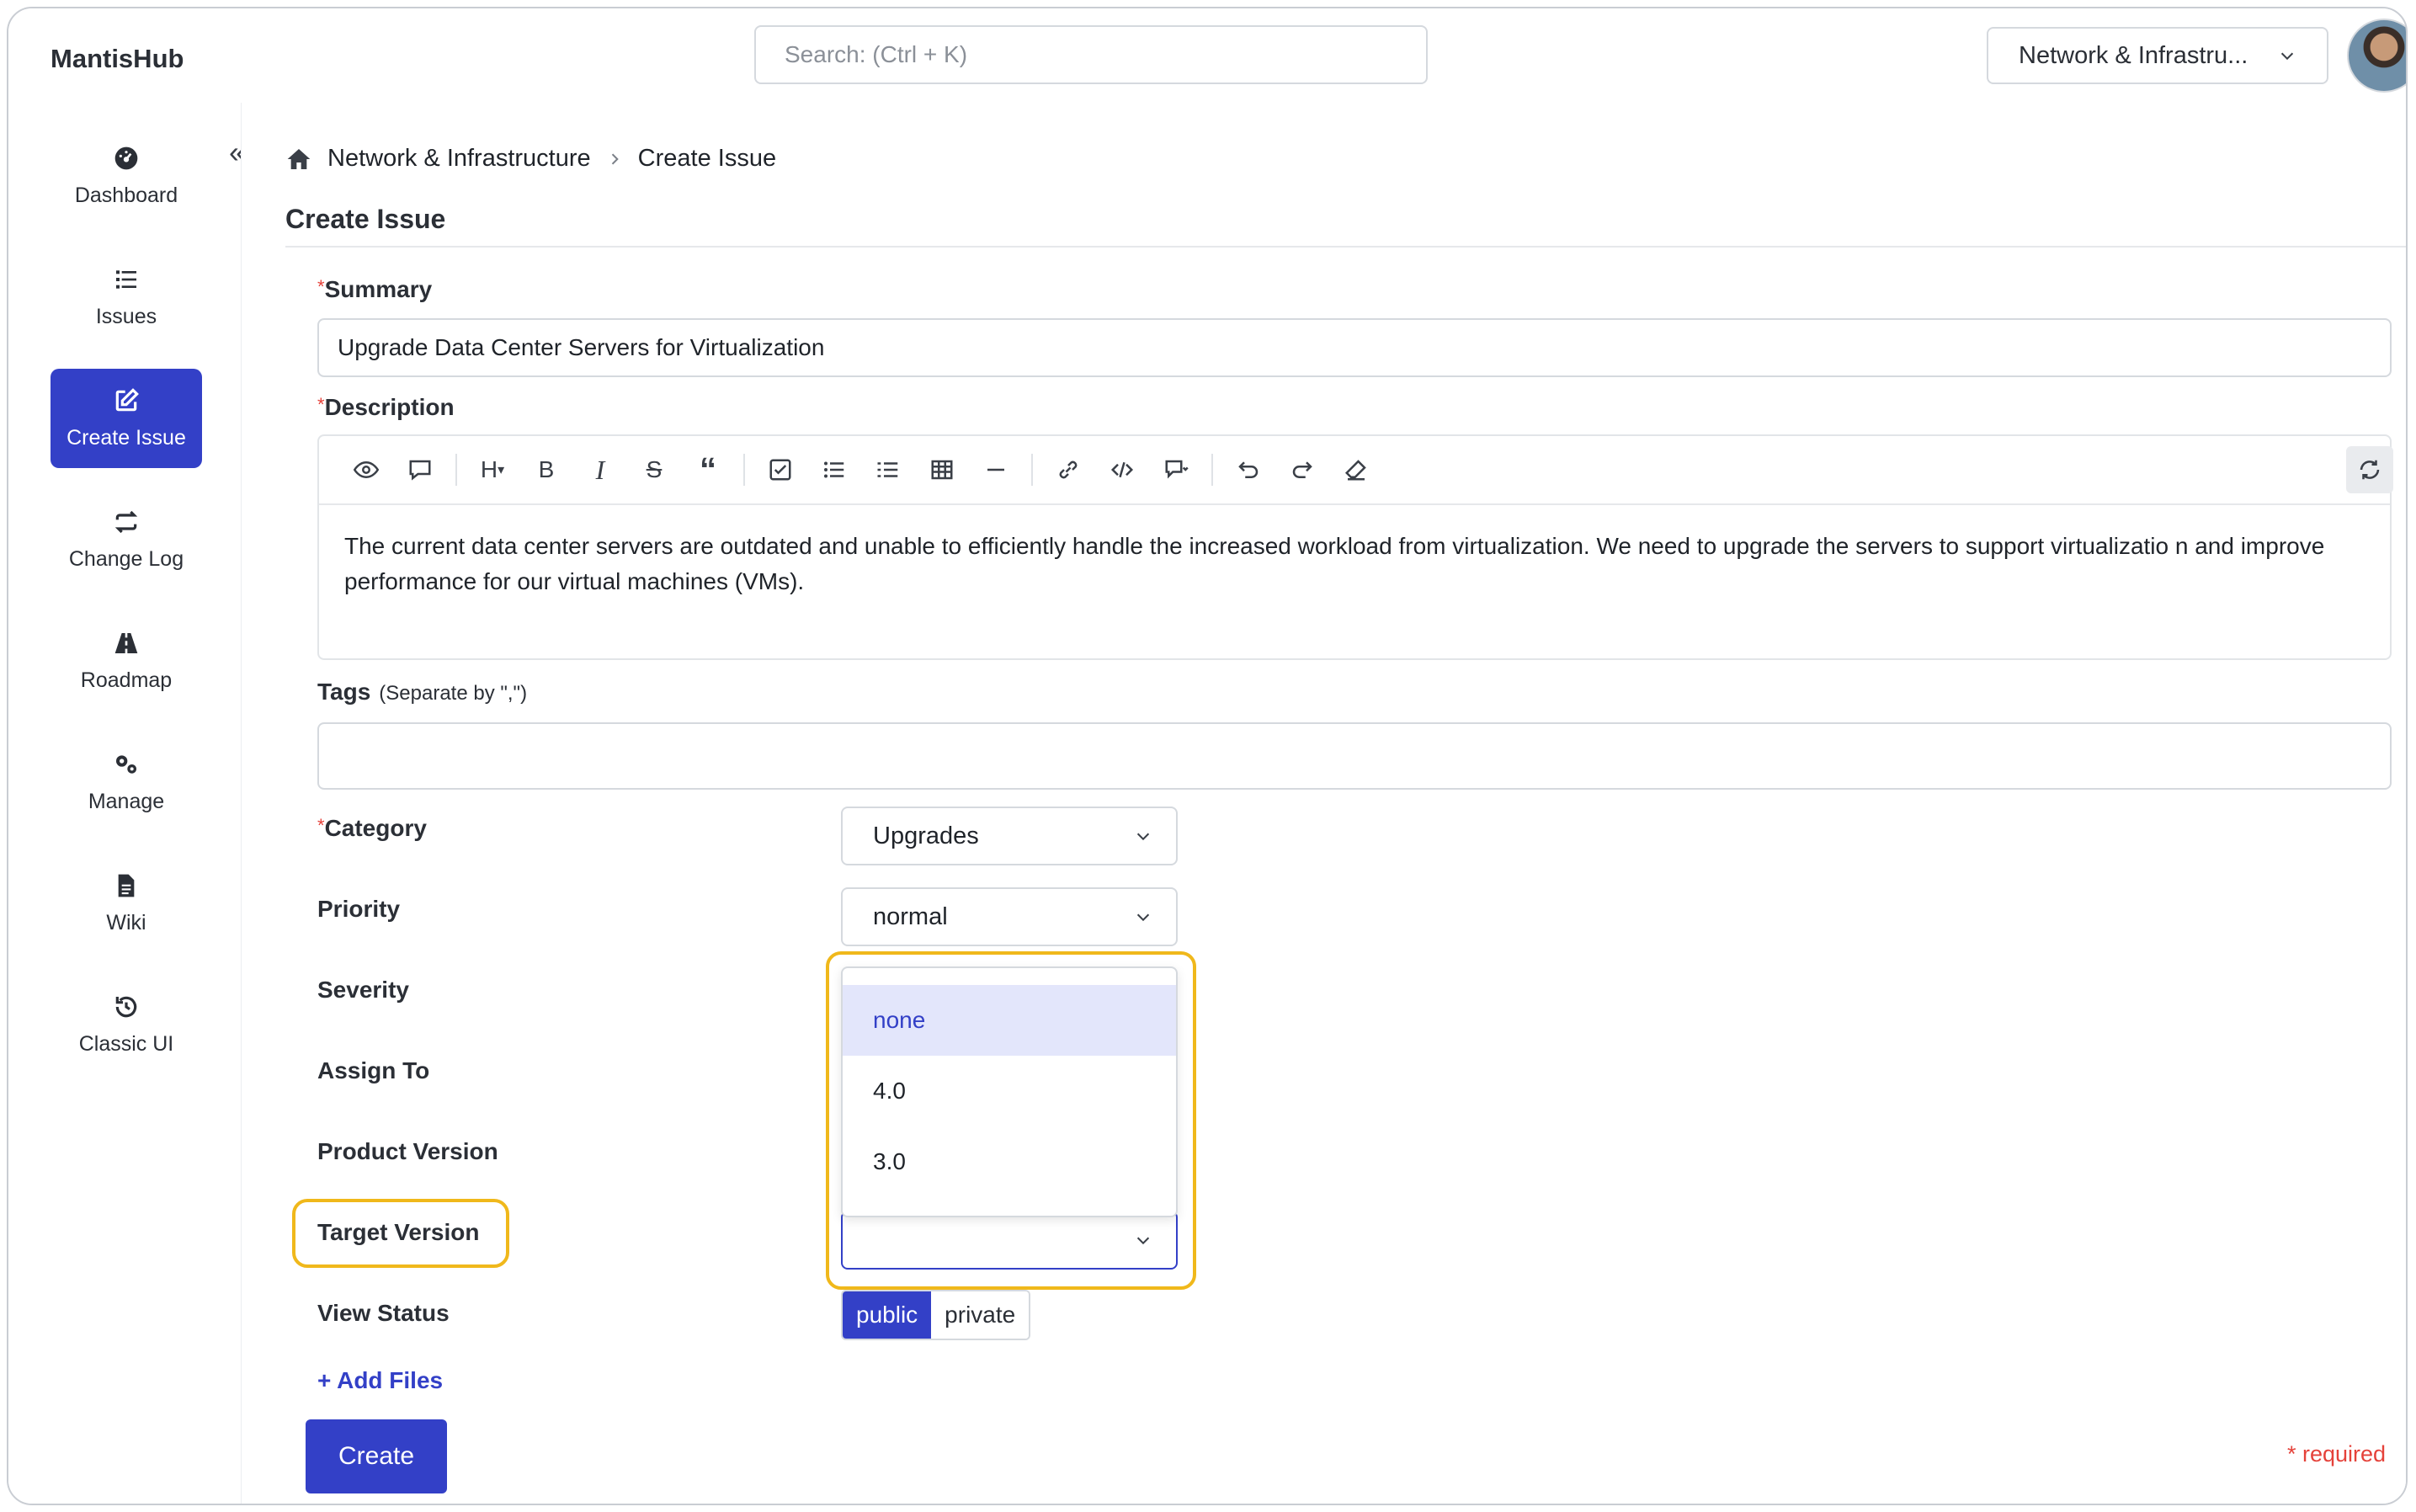 This screenshot has height=1512, width=2416. Describe the element at coordinates (366, 219) in the screenshot. I see `page-title: Create Issue` at that location.